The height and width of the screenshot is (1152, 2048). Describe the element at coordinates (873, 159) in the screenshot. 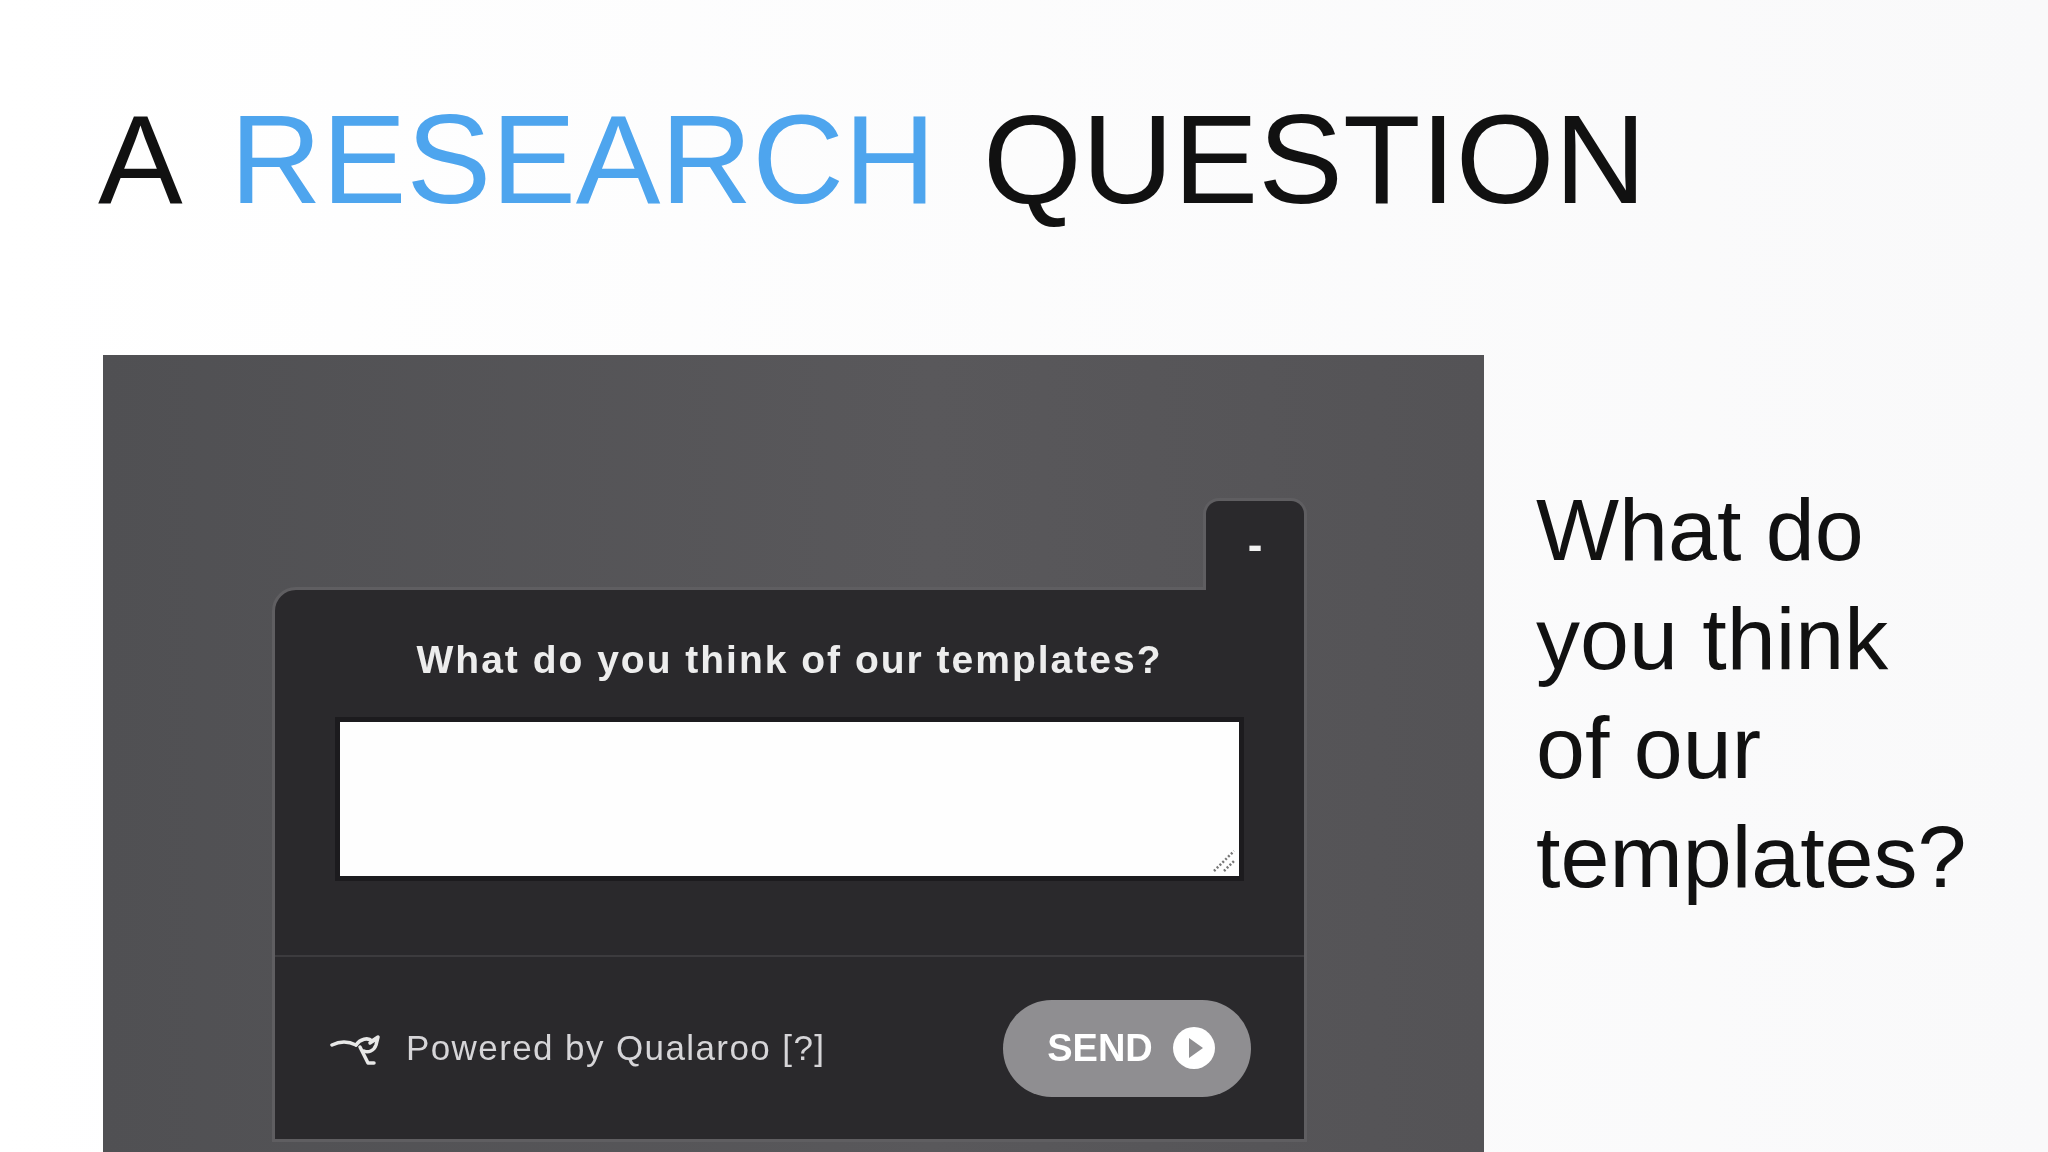

I see `slide-title: A RESEARCH QUESTION` at that location.